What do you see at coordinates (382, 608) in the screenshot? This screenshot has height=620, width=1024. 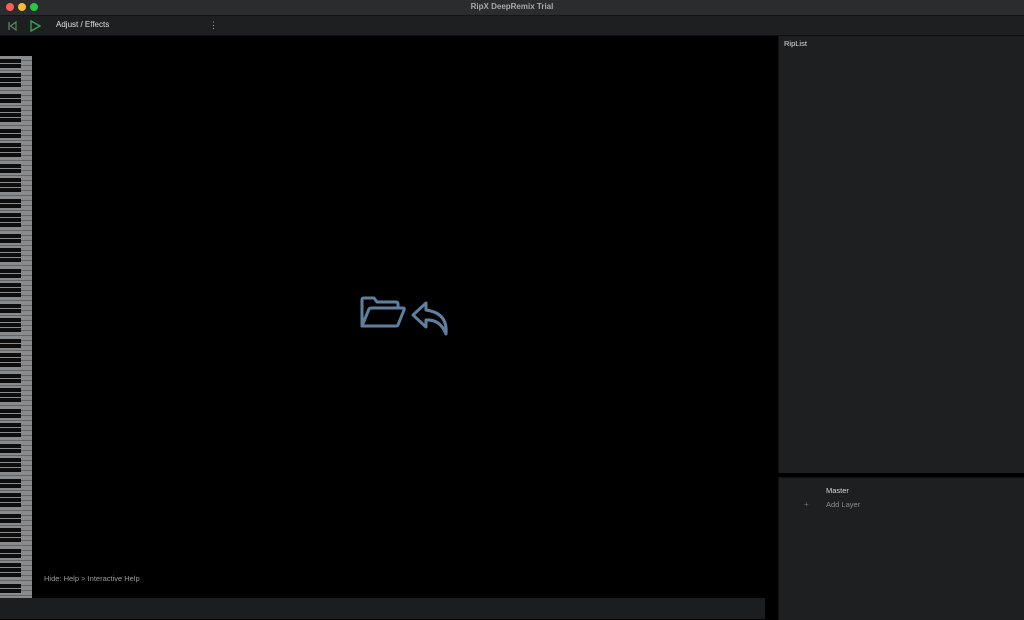 I see `timeline-strip` at bounding box center [382, 608].